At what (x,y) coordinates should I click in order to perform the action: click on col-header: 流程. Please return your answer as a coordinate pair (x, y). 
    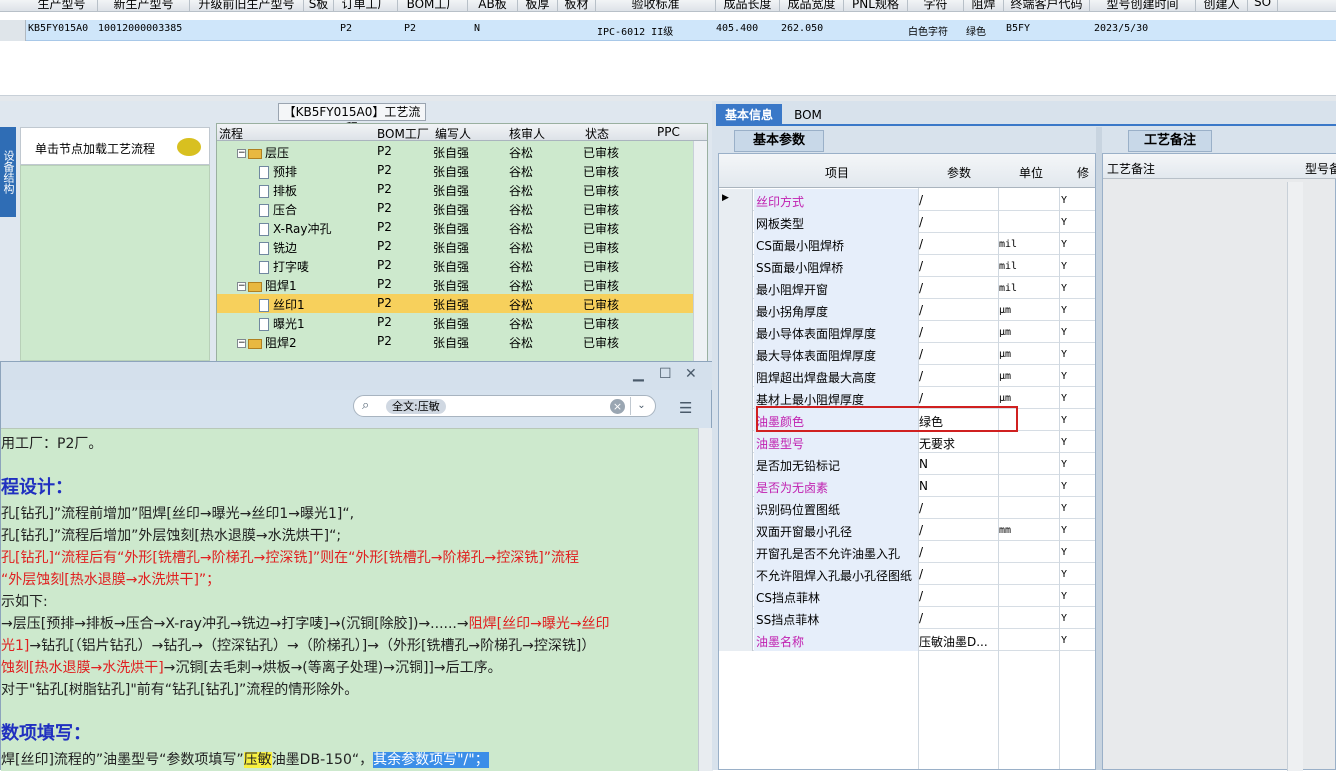
    Looking at the image, I should click on (231, 133).